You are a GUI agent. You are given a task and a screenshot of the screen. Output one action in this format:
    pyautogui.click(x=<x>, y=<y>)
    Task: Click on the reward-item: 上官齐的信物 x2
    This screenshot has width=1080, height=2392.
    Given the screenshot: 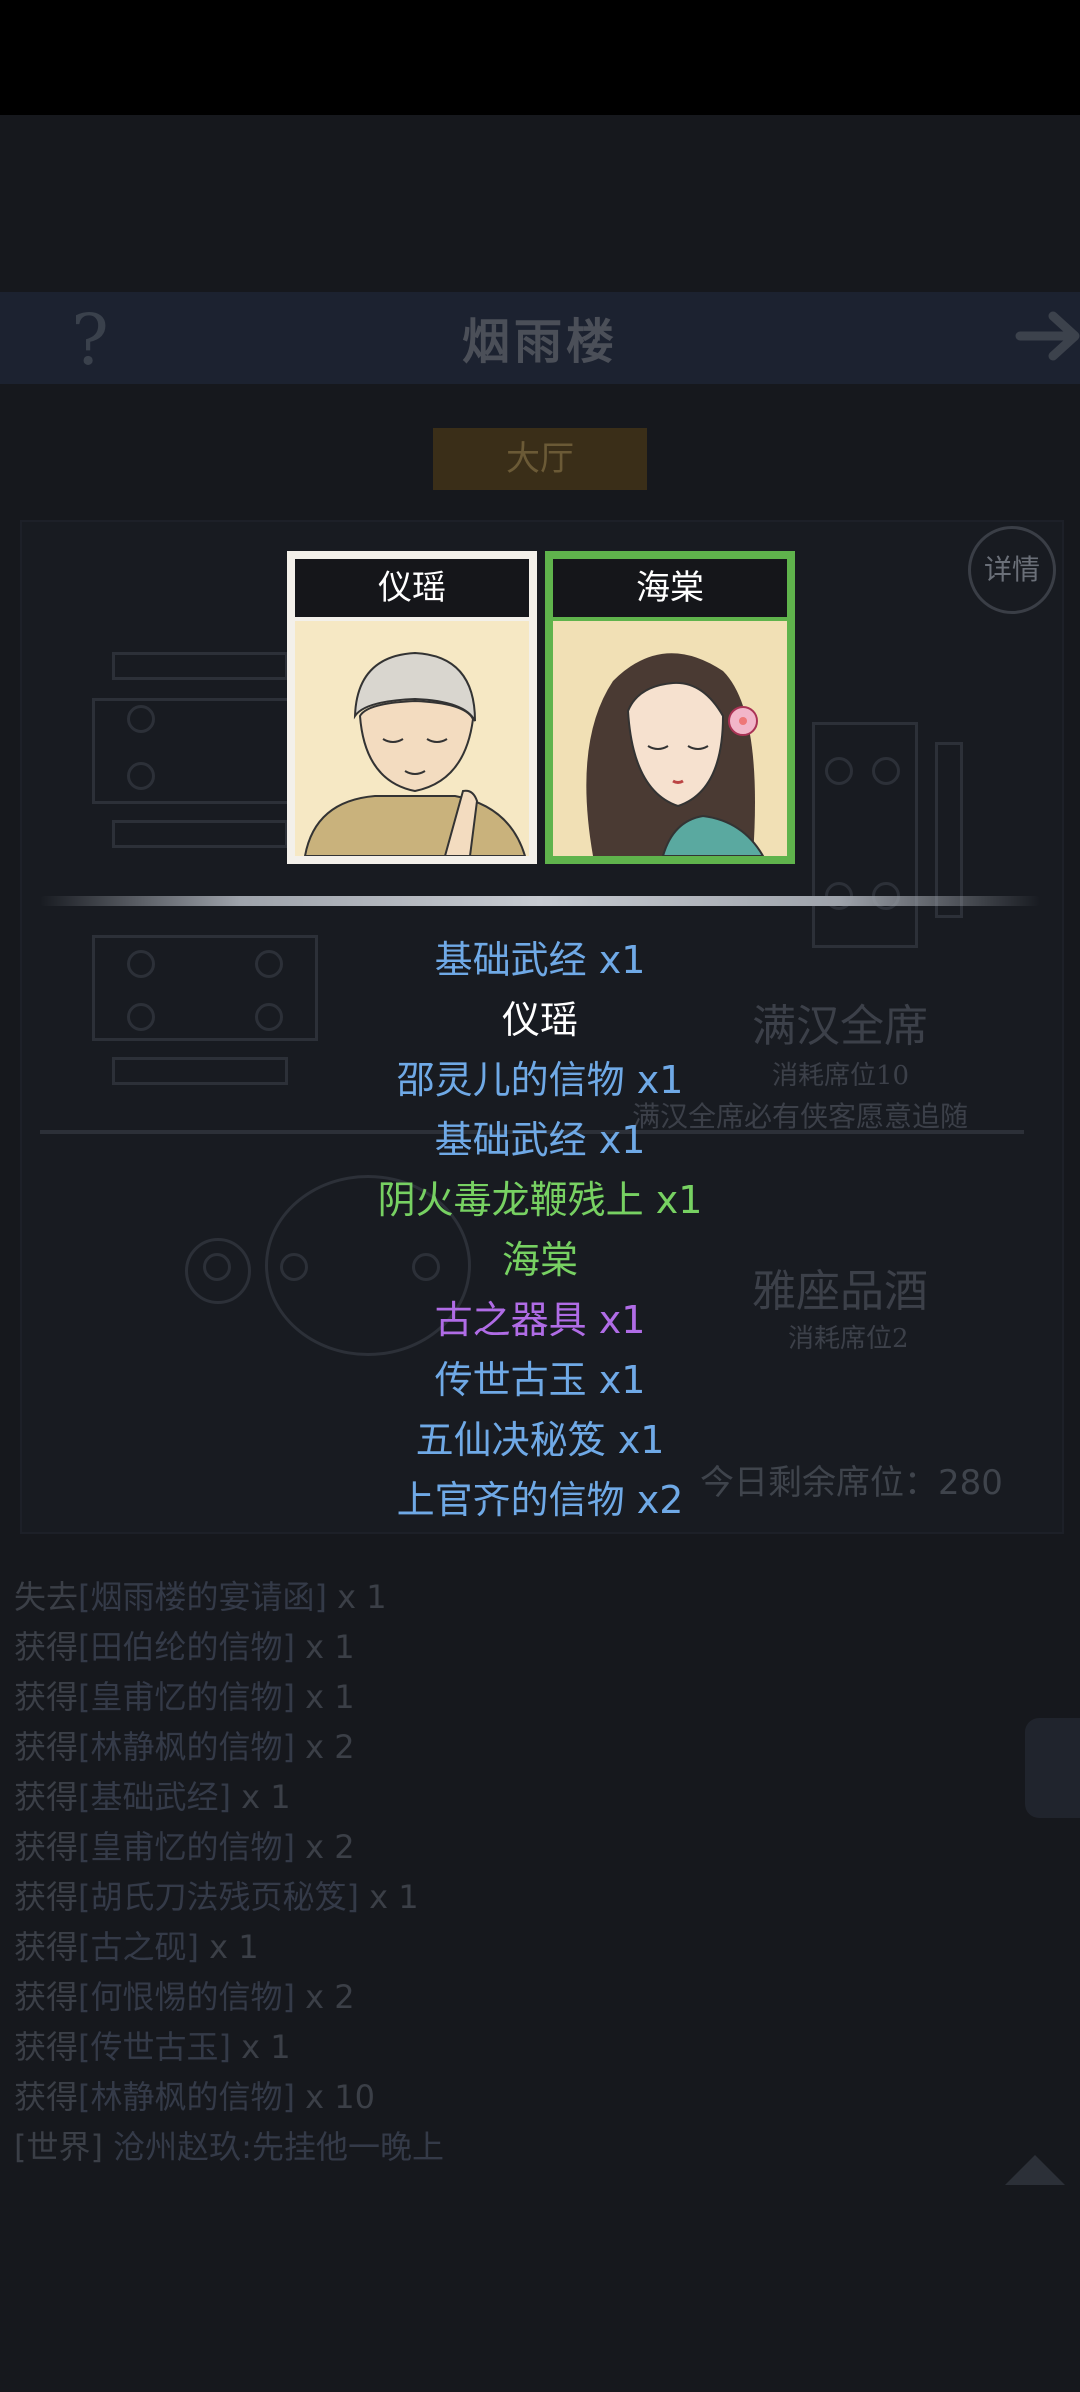 What is the action you would take?
    pyautogui.click(x=540, y=1500)
    